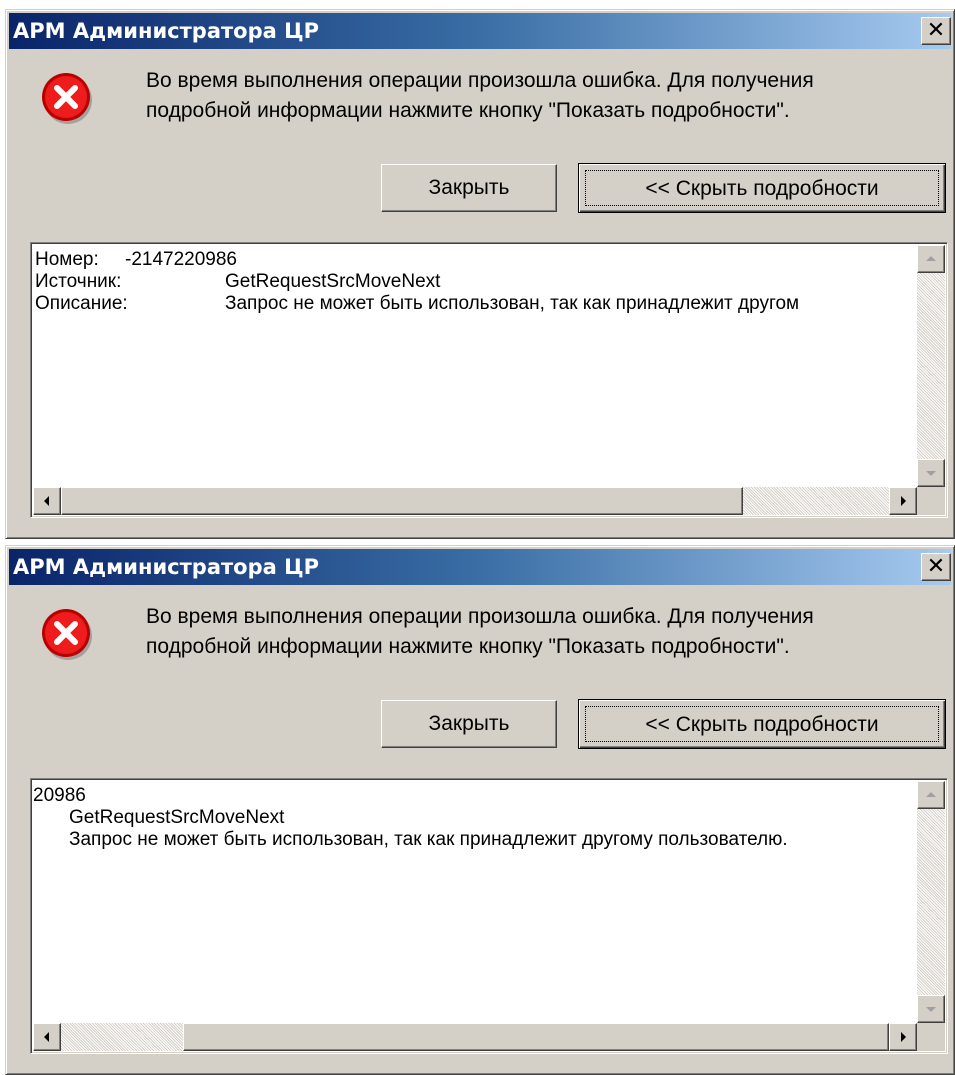  Describe the element at coordinates (81, 303) in the screenshot. I see `description-label: Описание:` at that location.